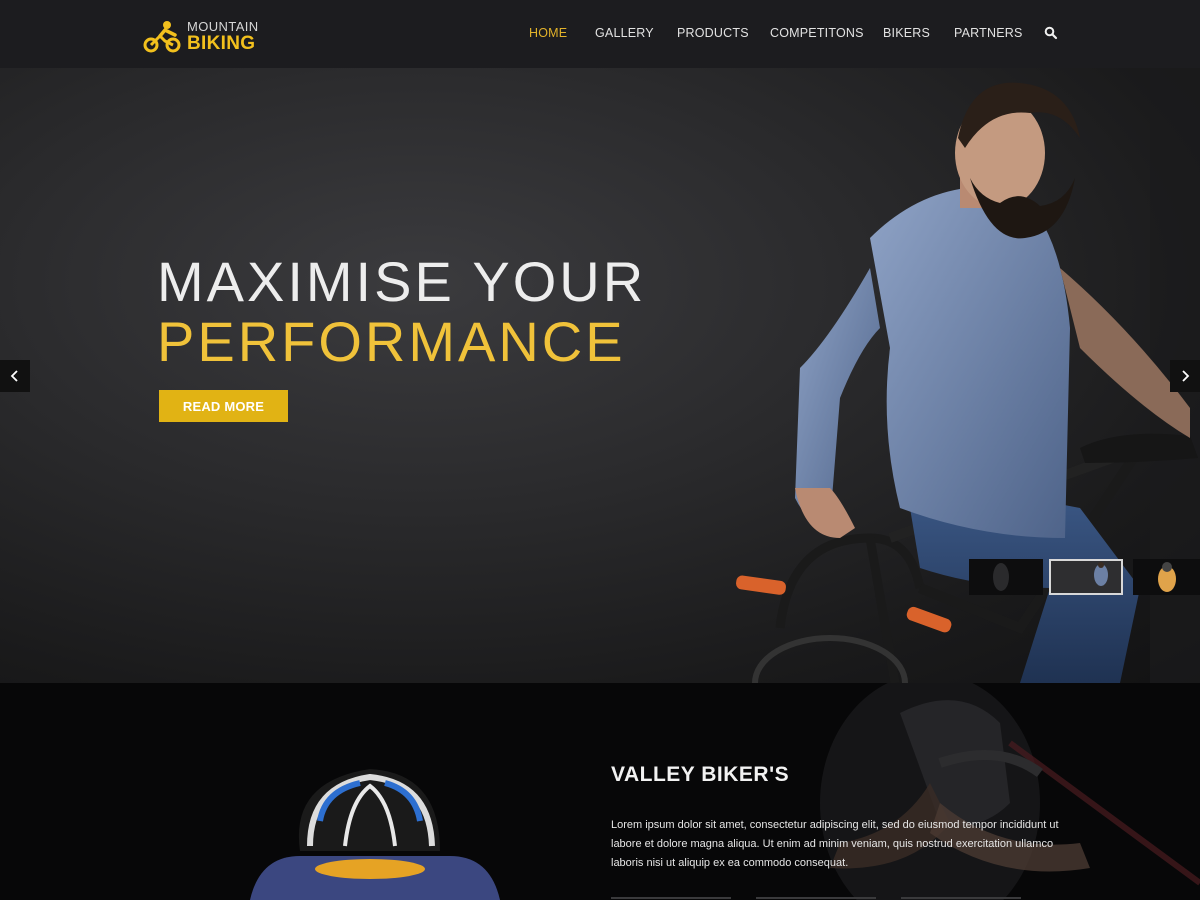 The width and height of the screenshot is (1200, 900). I want to click on hero-headline: MAXIMISE YOUR PERFORMANCE, so click(401, 312).